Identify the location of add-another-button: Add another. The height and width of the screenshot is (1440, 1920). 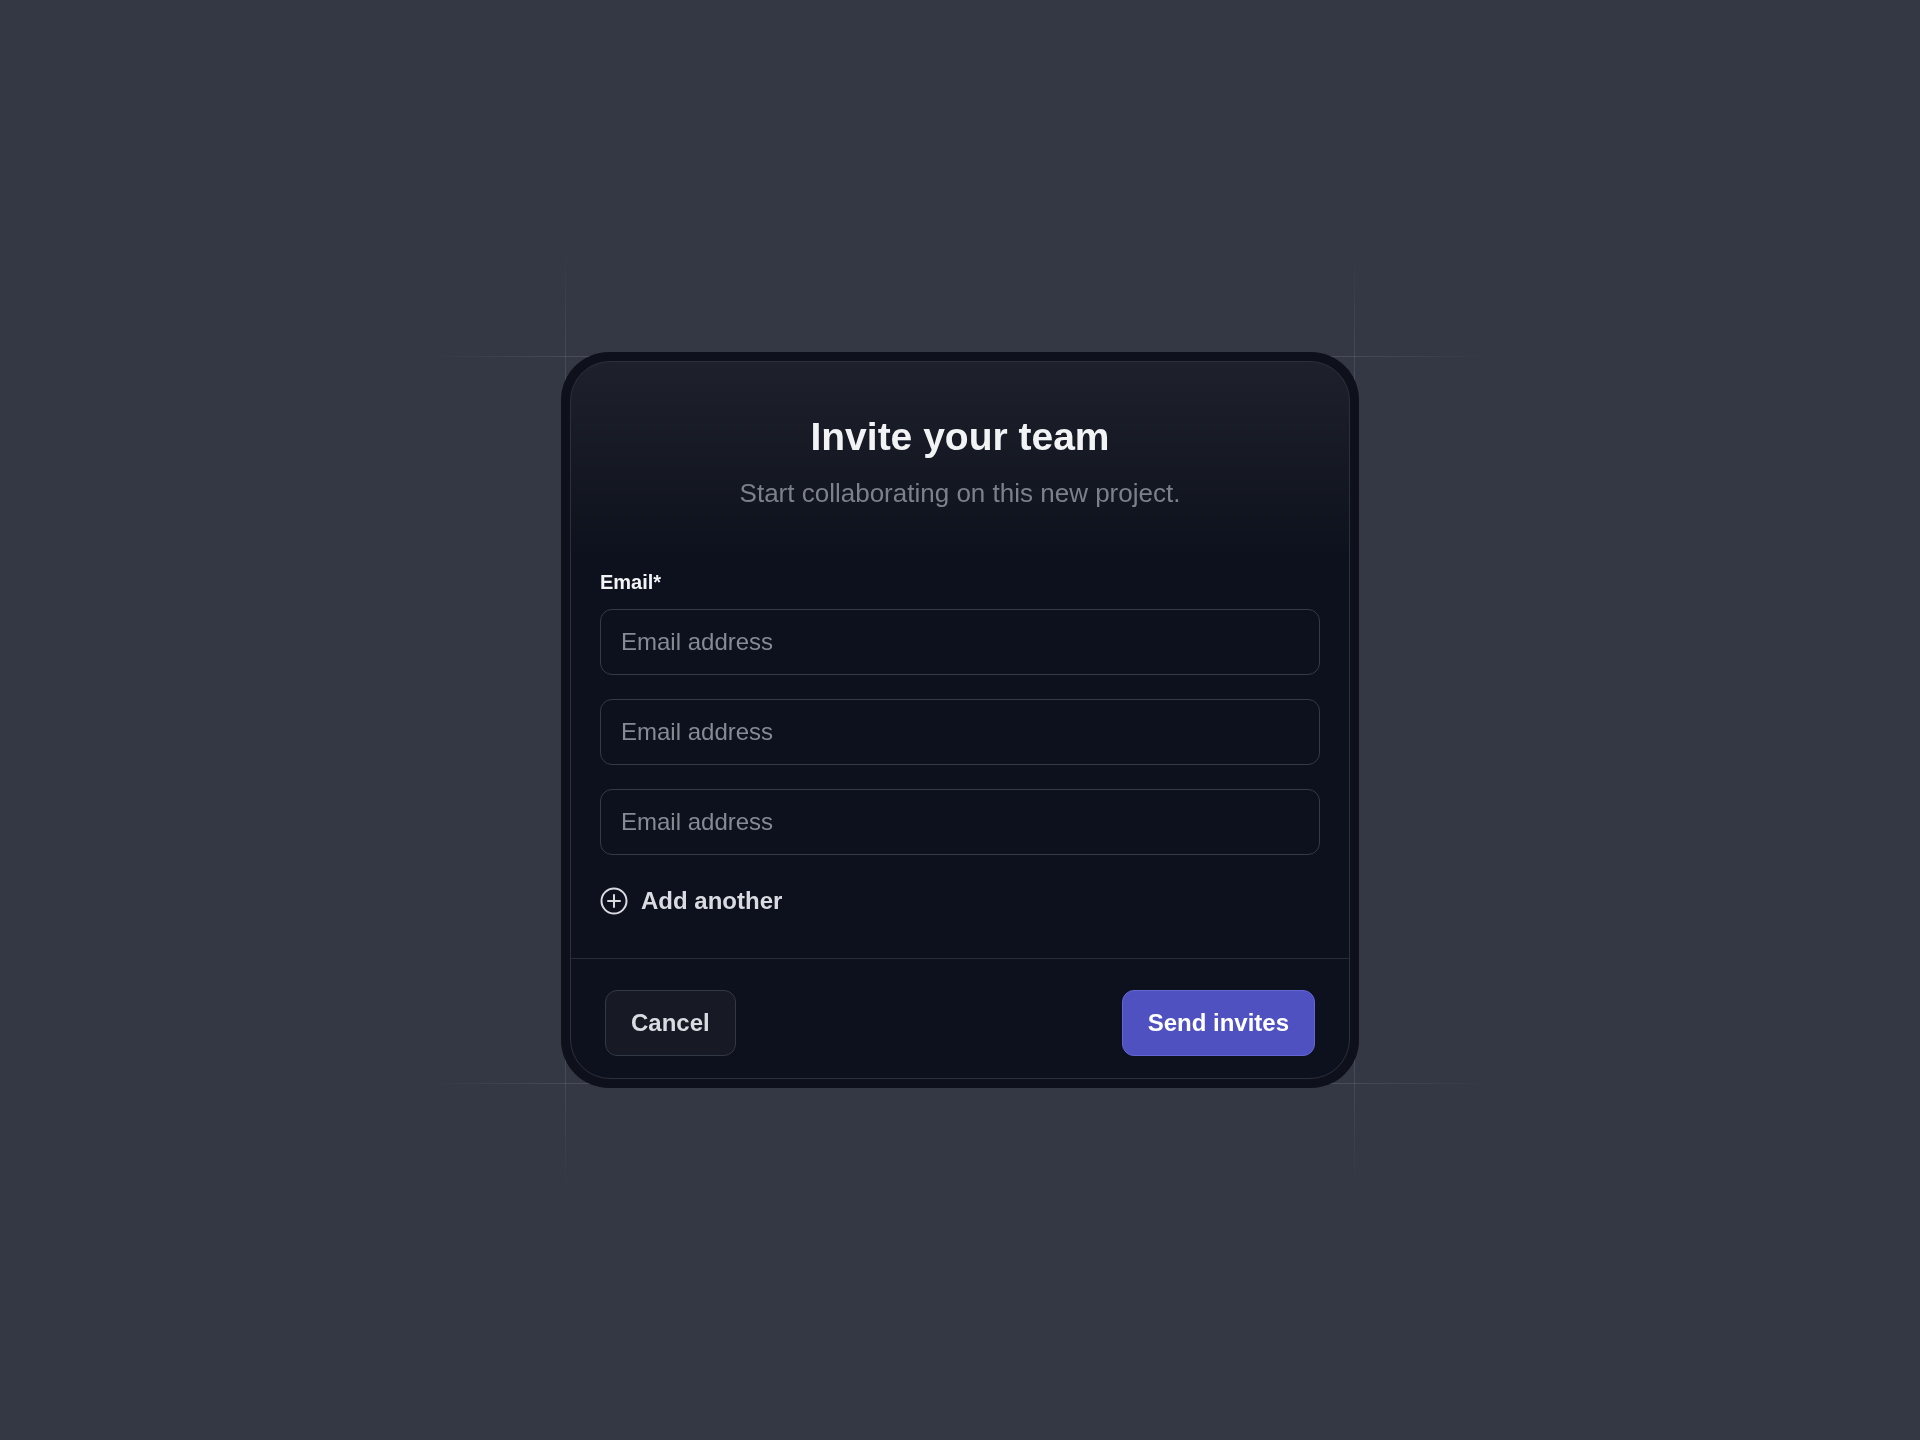
(691, 901).